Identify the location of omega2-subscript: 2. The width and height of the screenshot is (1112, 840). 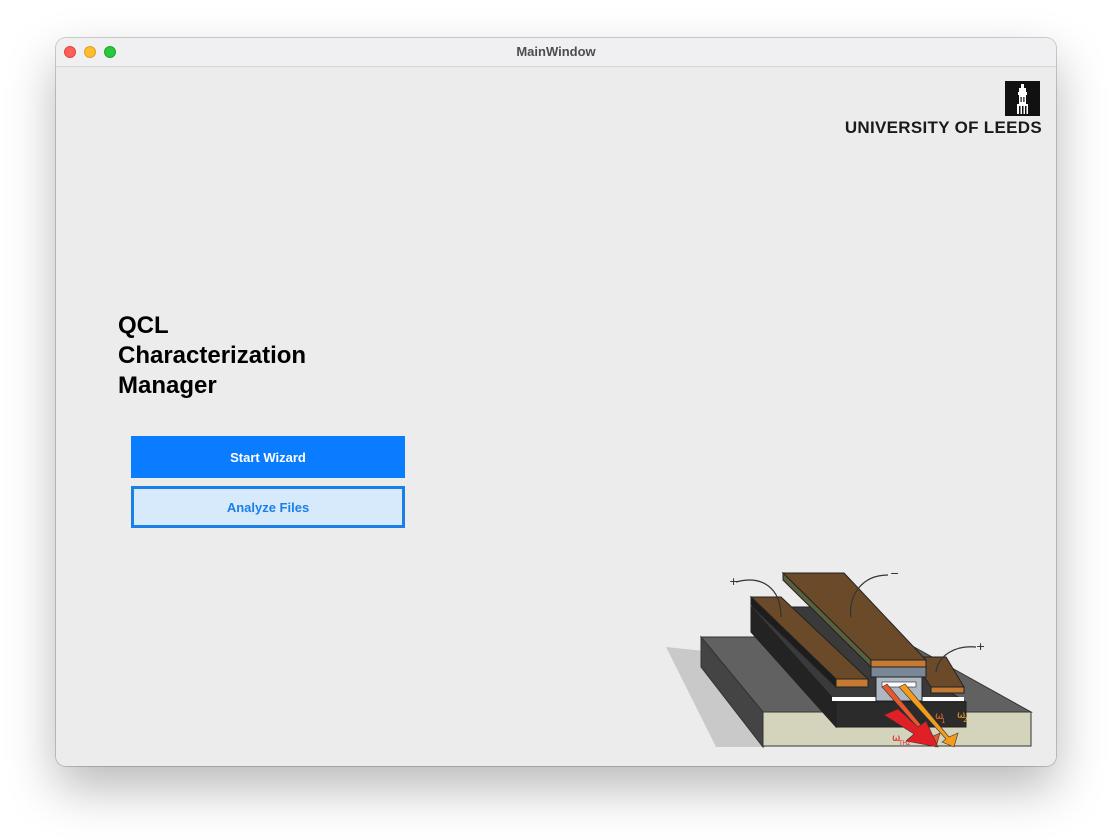
(965, 720).